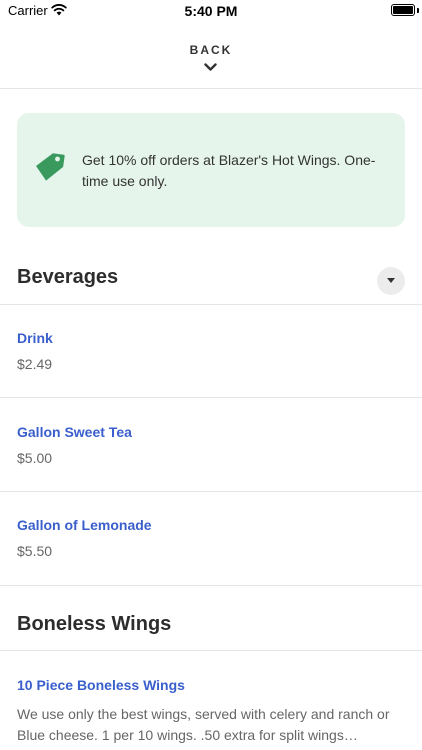 The width and height of the screenshot is (422, 750). Describe the element at coordinates (418, 10) in the screenshot. I see `battery-nub` at that location.